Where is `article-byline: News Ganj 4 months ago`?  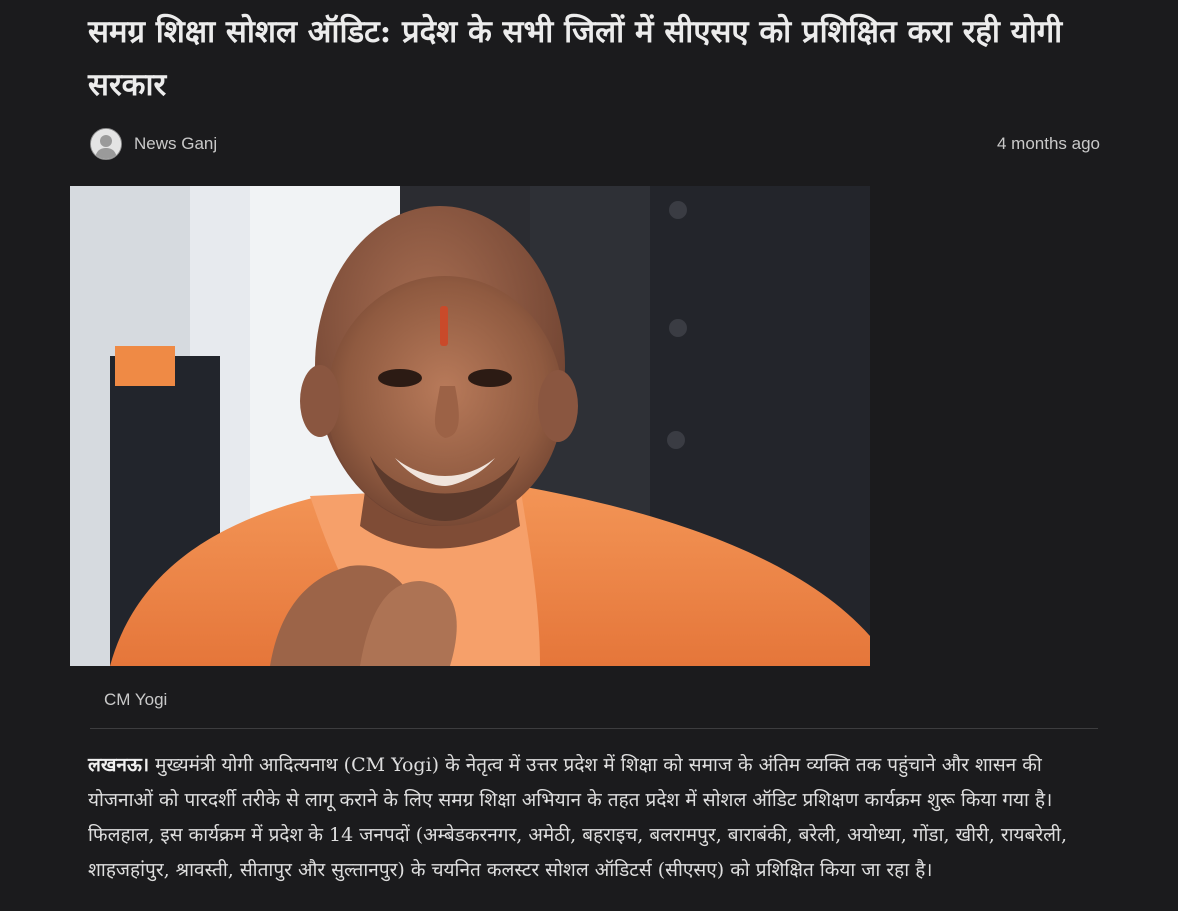
article-byline: News Ganj 4 months ago is located at coordinates (595, 144).